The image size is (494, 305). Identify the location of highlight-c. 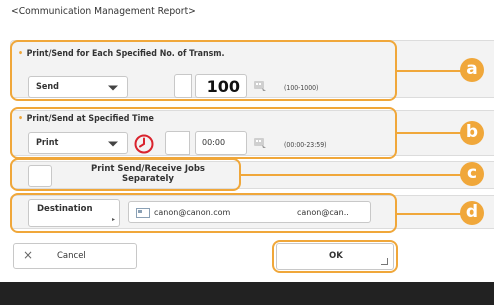
(125, 174).